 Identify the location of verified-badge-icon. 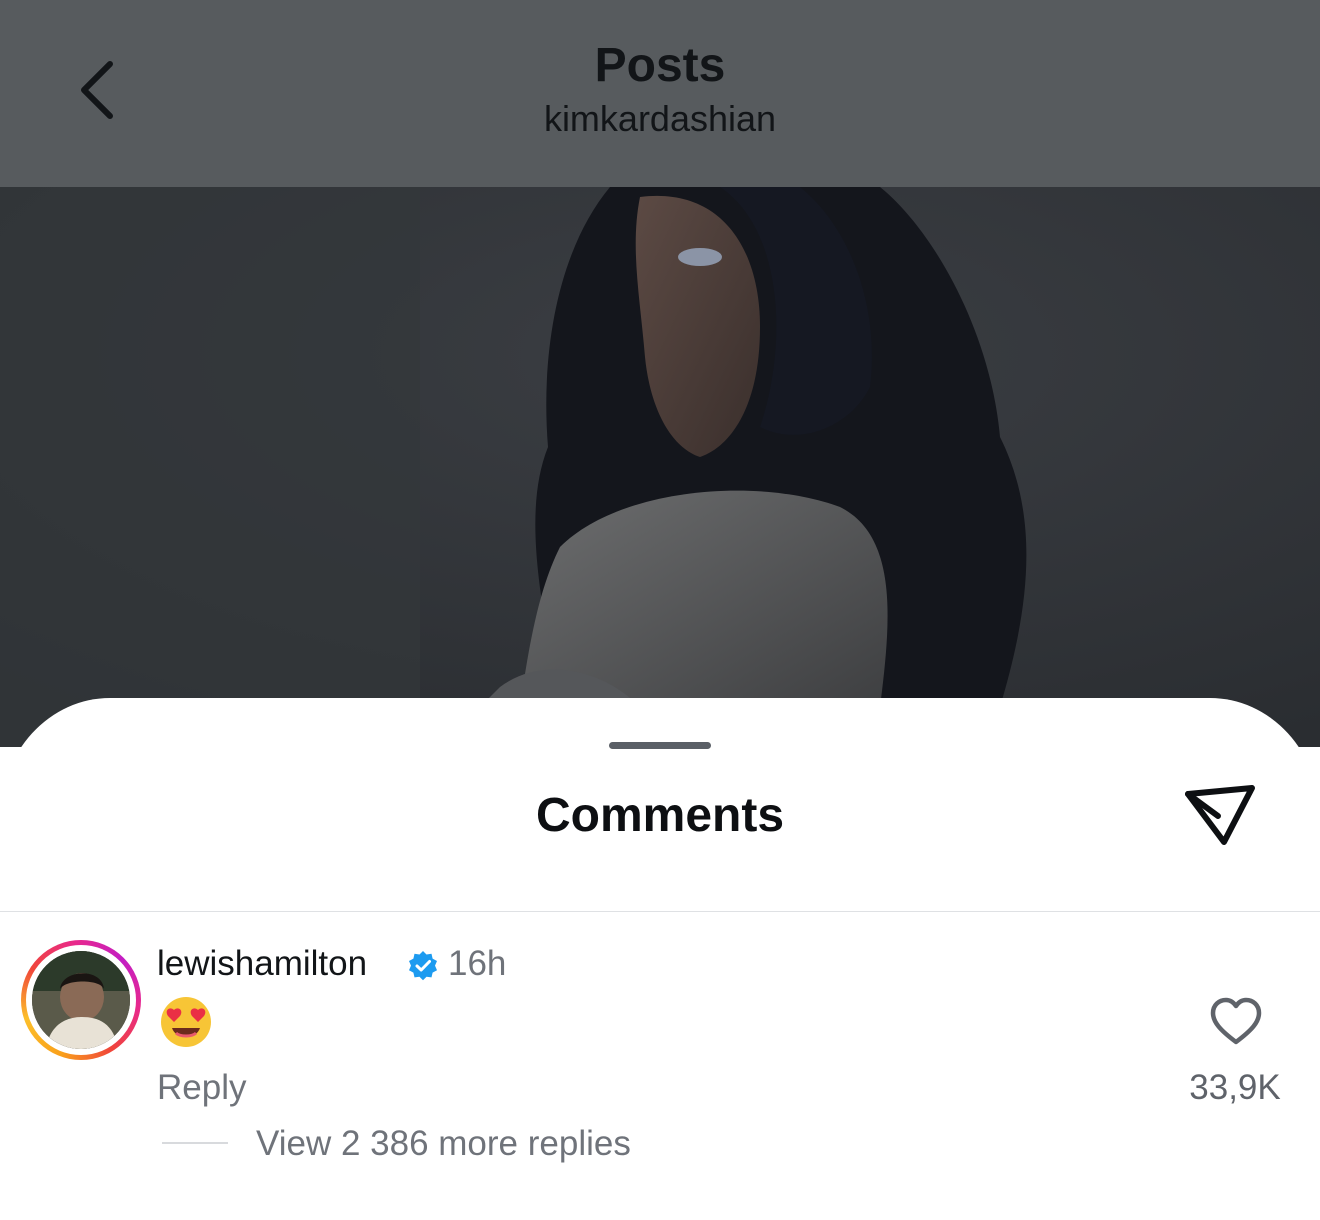
(423, 966).